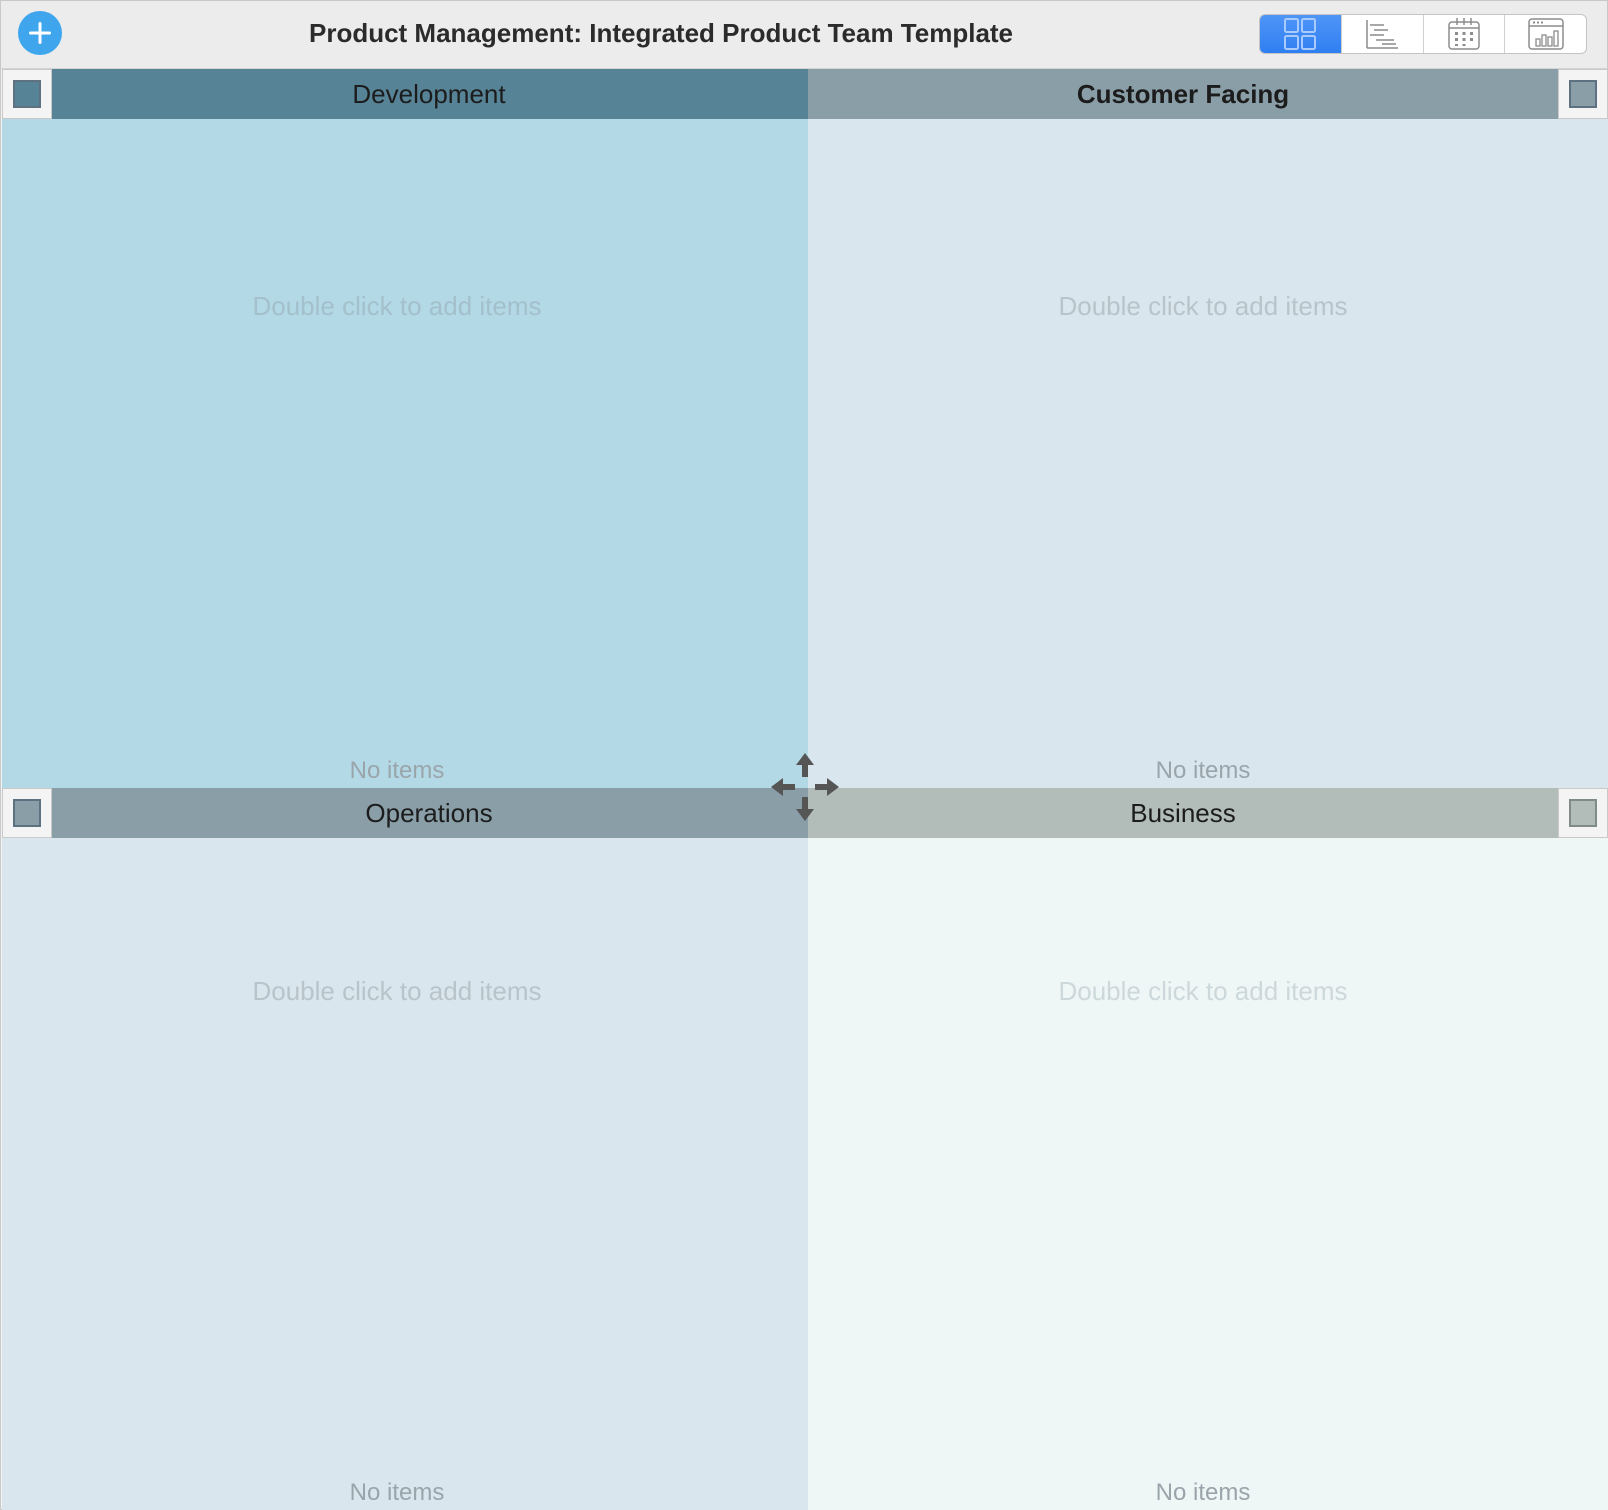  I want to click on quadrant-development-color-box, so click(27, 94).